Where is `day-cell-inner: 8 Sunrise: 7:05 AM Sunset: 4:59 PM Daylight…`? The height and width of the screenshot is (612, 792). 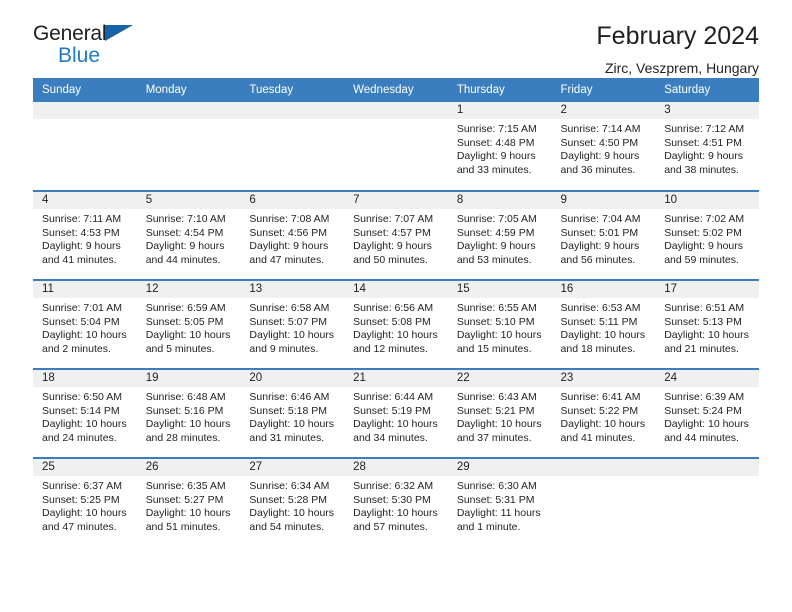 day-cell-inner: 8 Sunrise: 7:05 AM Sunset: 4:59 PM Daylight… is located at coordinates (499, 235).